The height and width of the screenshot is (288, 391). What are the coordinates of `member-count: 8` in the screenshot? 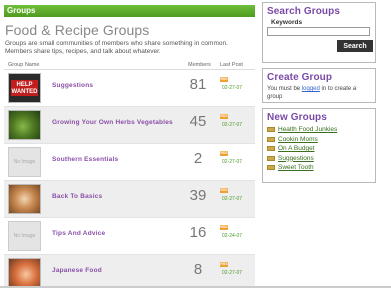 It's located at (198, 269).